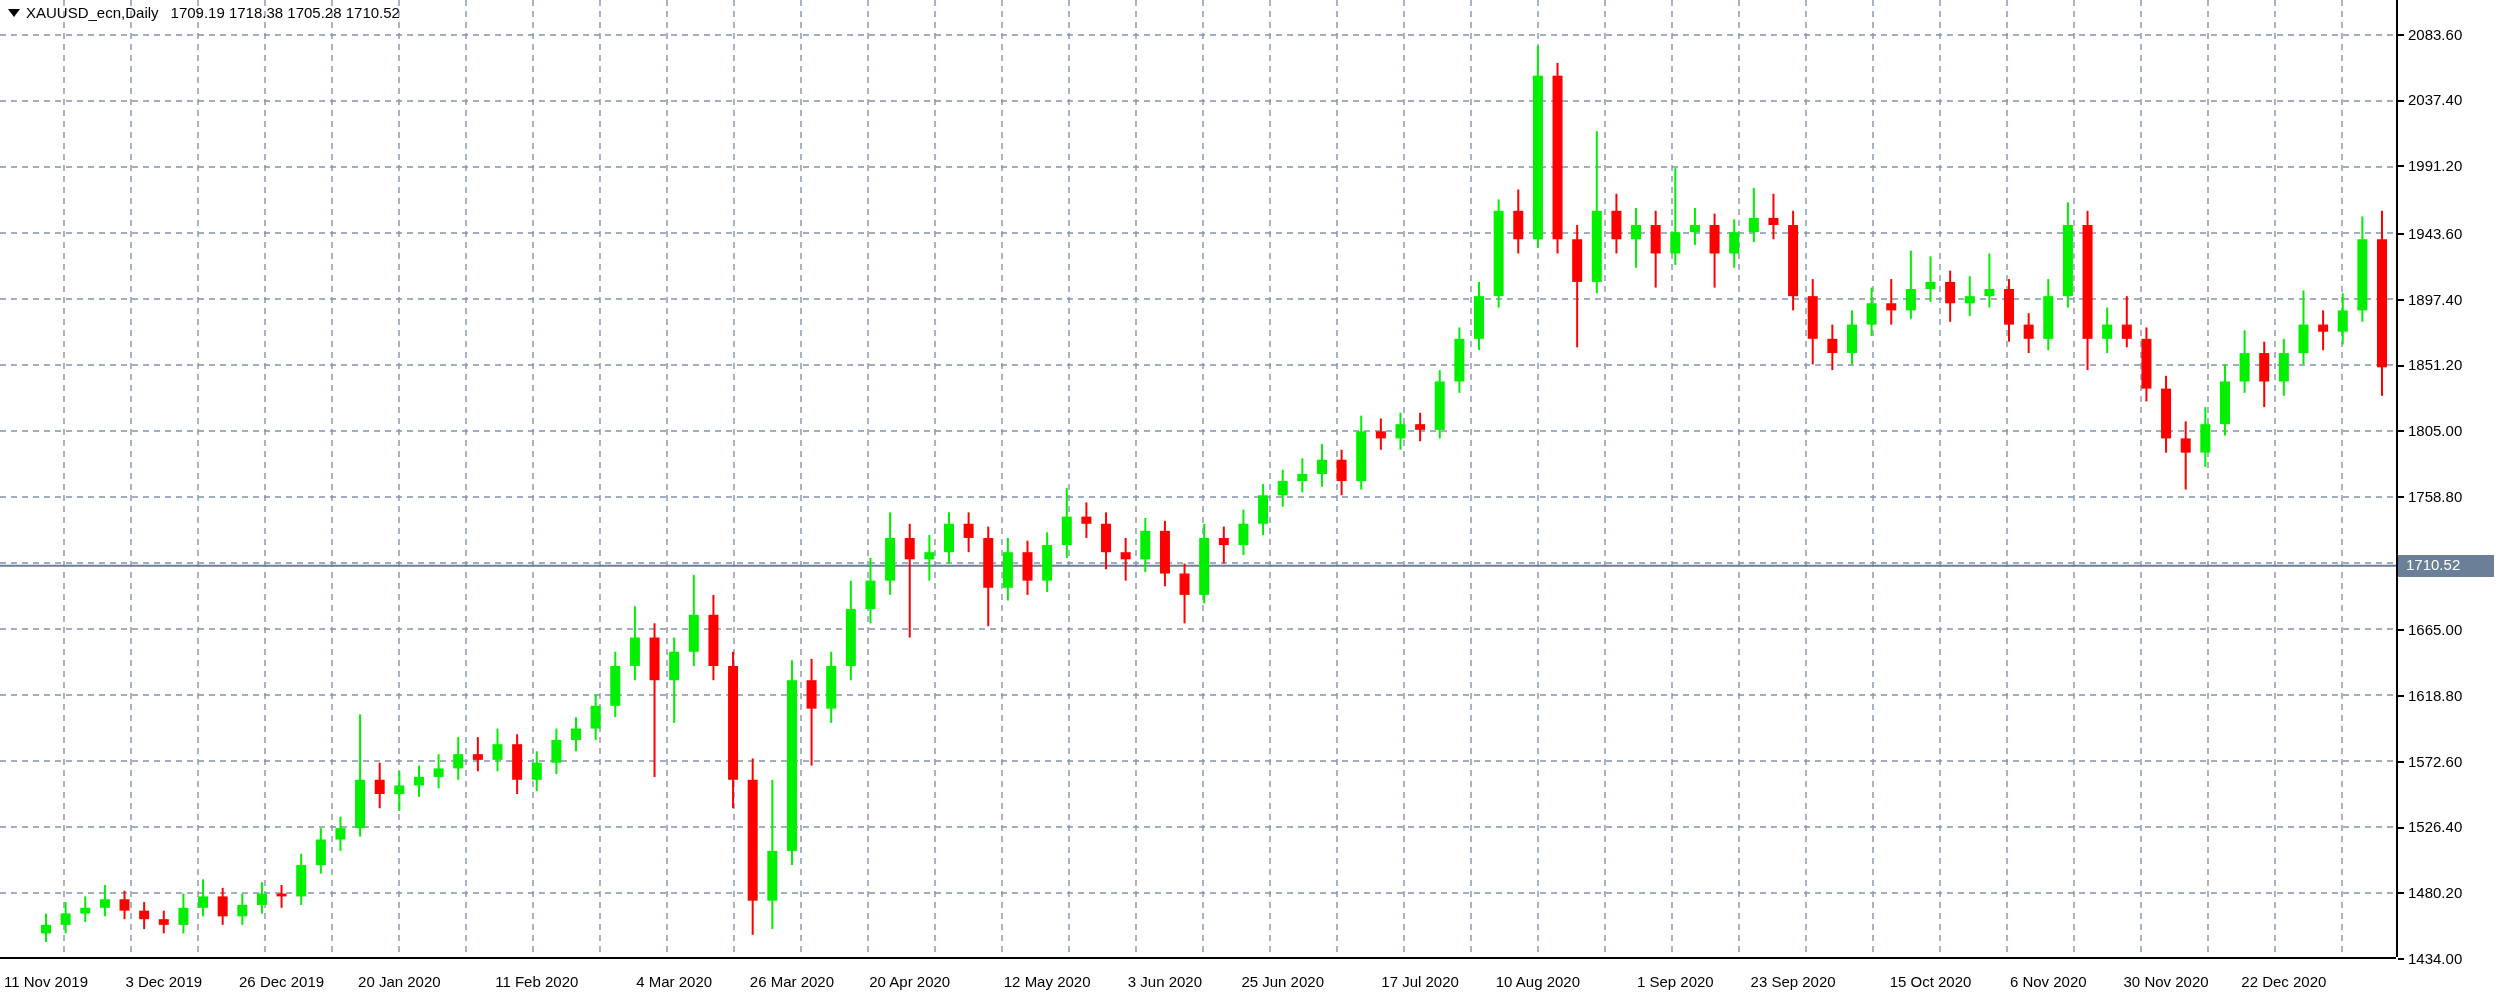 This screenshot has width=2496, height=1002. What do you see at coordinates (1420, 982) in the screenshot?
I see `date-label: 17 Jul 2020` at bounding box center [1420, 982].